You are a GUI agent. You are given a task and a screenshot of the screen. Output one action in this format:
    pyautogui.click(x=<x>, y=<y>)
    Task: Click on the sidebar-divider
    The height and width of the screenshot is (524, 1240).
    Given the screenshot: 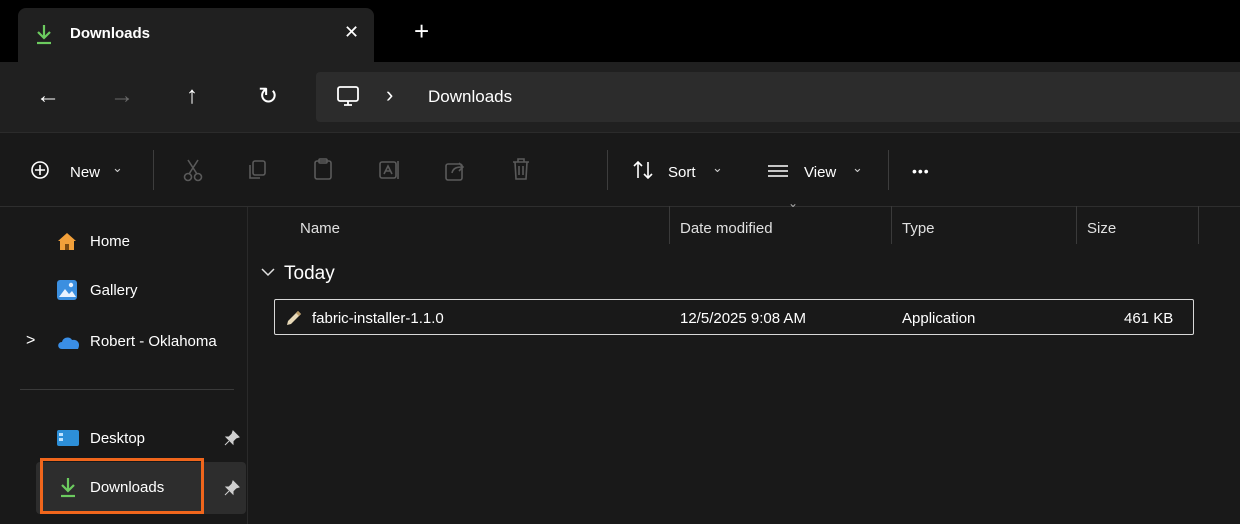 What is the action you would take?
    pyautogui.click(x=127, y=389)
    